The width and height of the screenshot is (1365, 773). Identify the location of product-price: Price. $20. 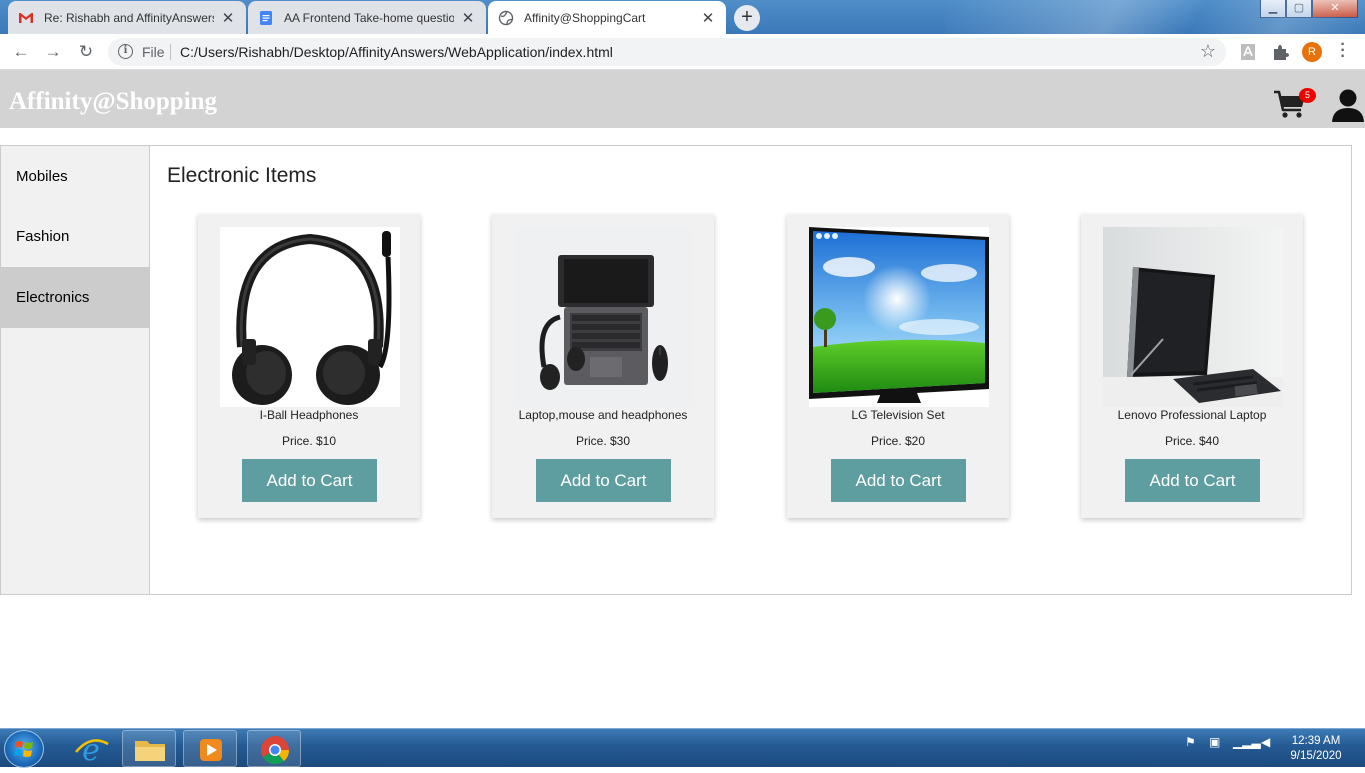
(898, 441).